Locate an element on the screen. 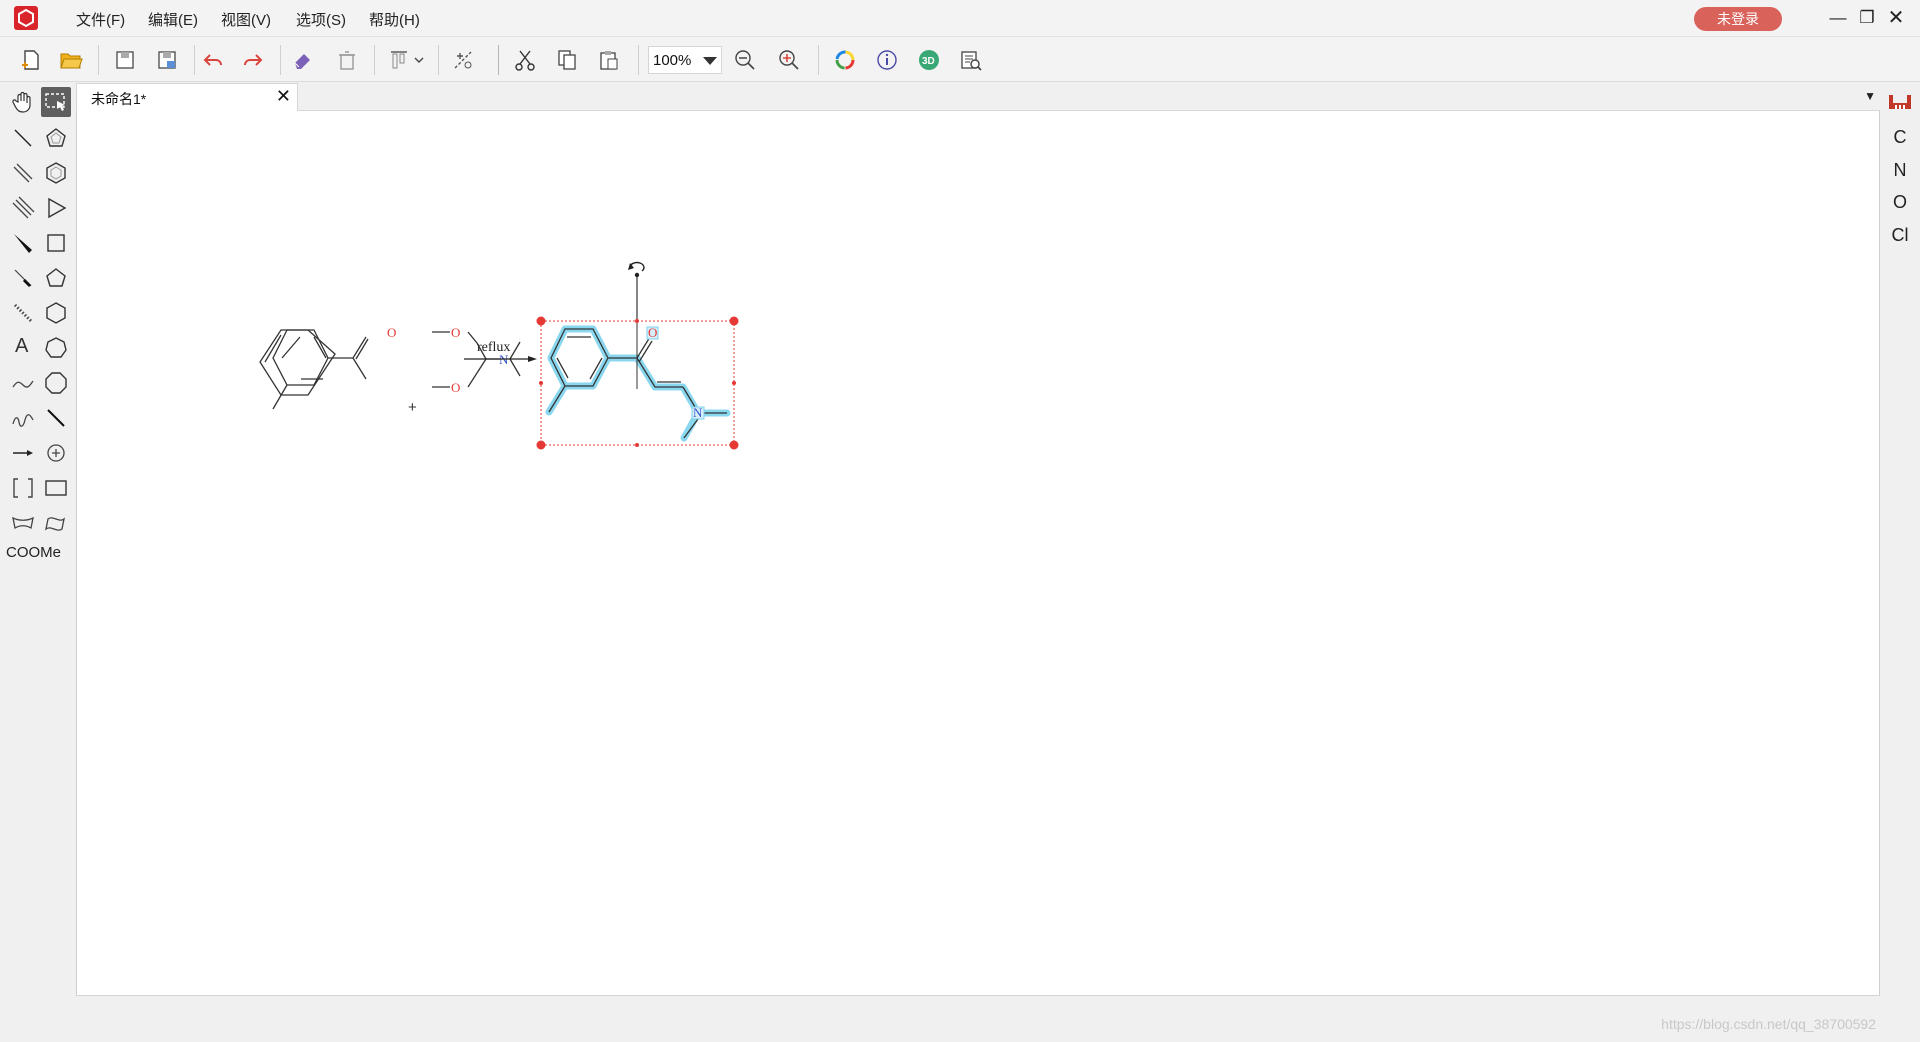 Image resolution: width=1920 pixels, height=1042 pixels. chevron-down-icon is located at coordinates (710, 61).